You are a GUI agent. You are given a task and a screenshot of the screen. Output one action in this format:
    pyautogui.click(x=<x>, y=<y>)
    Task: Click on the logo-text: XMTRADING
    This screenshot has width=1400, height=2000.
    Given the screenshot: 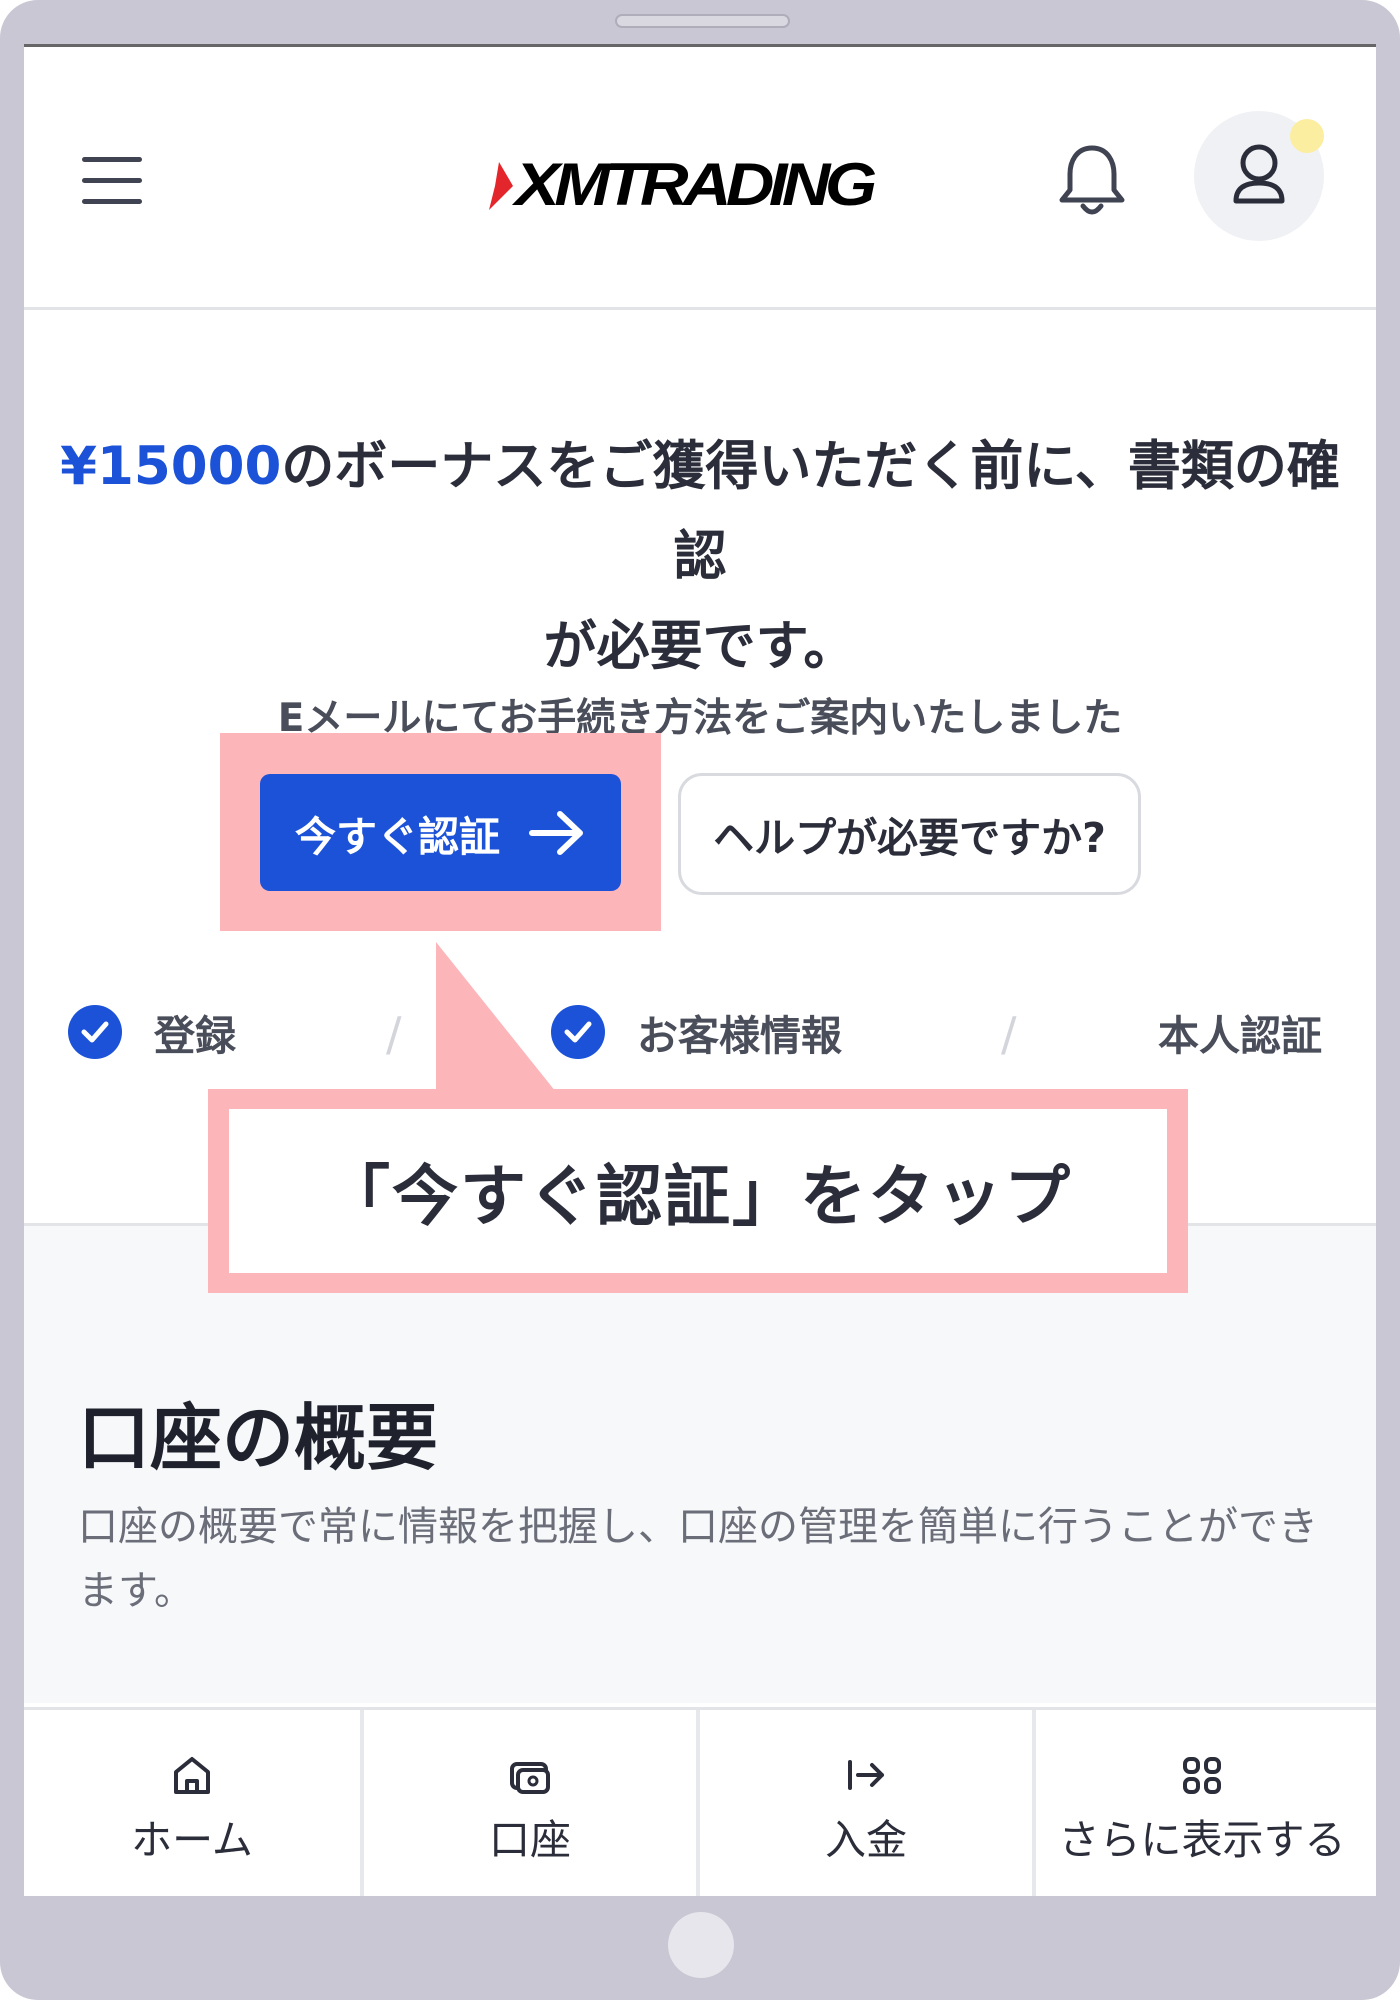 What is the action you would take?
    pyautogui.click(x=696, y=184)
    